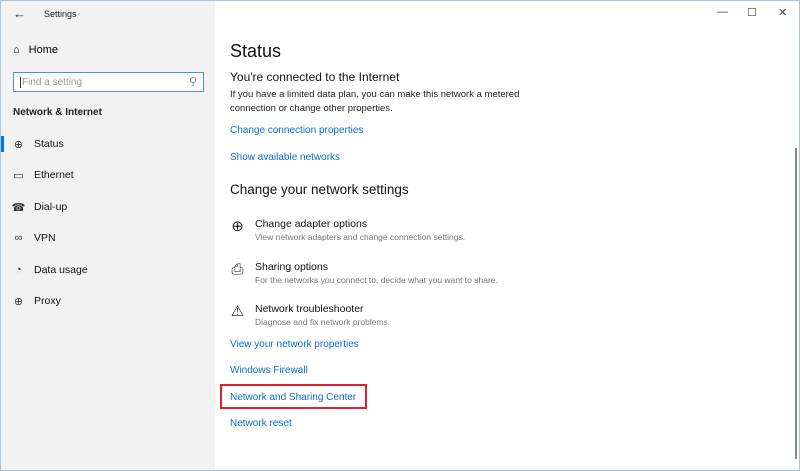 This screenshot has width=800, height=471. What do you see at coordinates (16, 50) in the screenshot?
I see `home-icon: ⌂` at bounding box center [16, 50].